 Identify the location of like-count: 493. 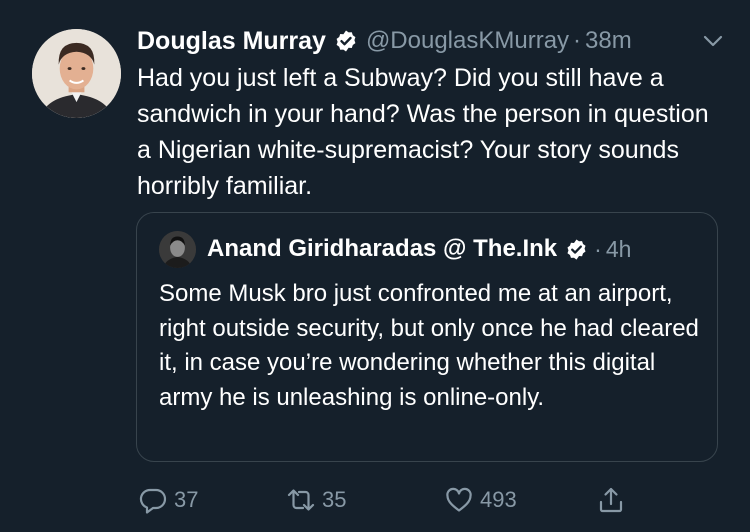
(498, 499).